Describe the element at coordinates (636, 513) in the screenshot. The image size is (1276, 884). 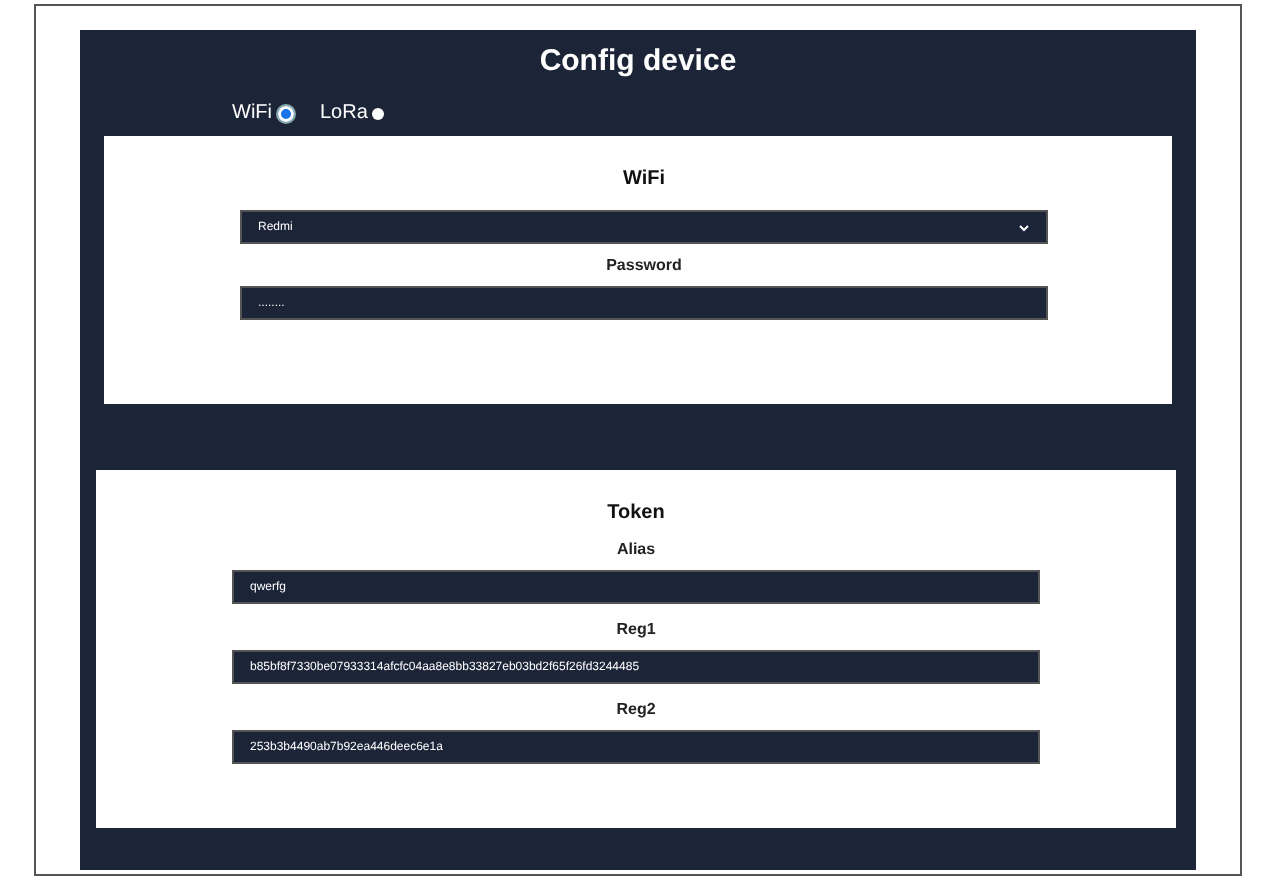
I see `card-title: Token` at that location.